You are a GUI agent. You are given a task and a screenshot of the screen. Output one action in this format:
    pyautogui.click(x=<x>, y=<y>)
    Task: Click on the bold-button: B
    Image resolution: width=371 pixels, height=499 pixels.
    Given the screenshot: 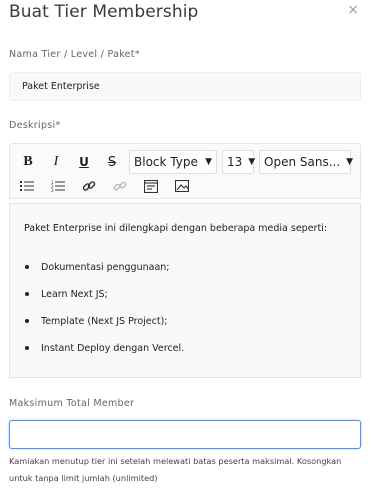 What is the action you would take?
    pyautogui.click(x=28, y=162)
    